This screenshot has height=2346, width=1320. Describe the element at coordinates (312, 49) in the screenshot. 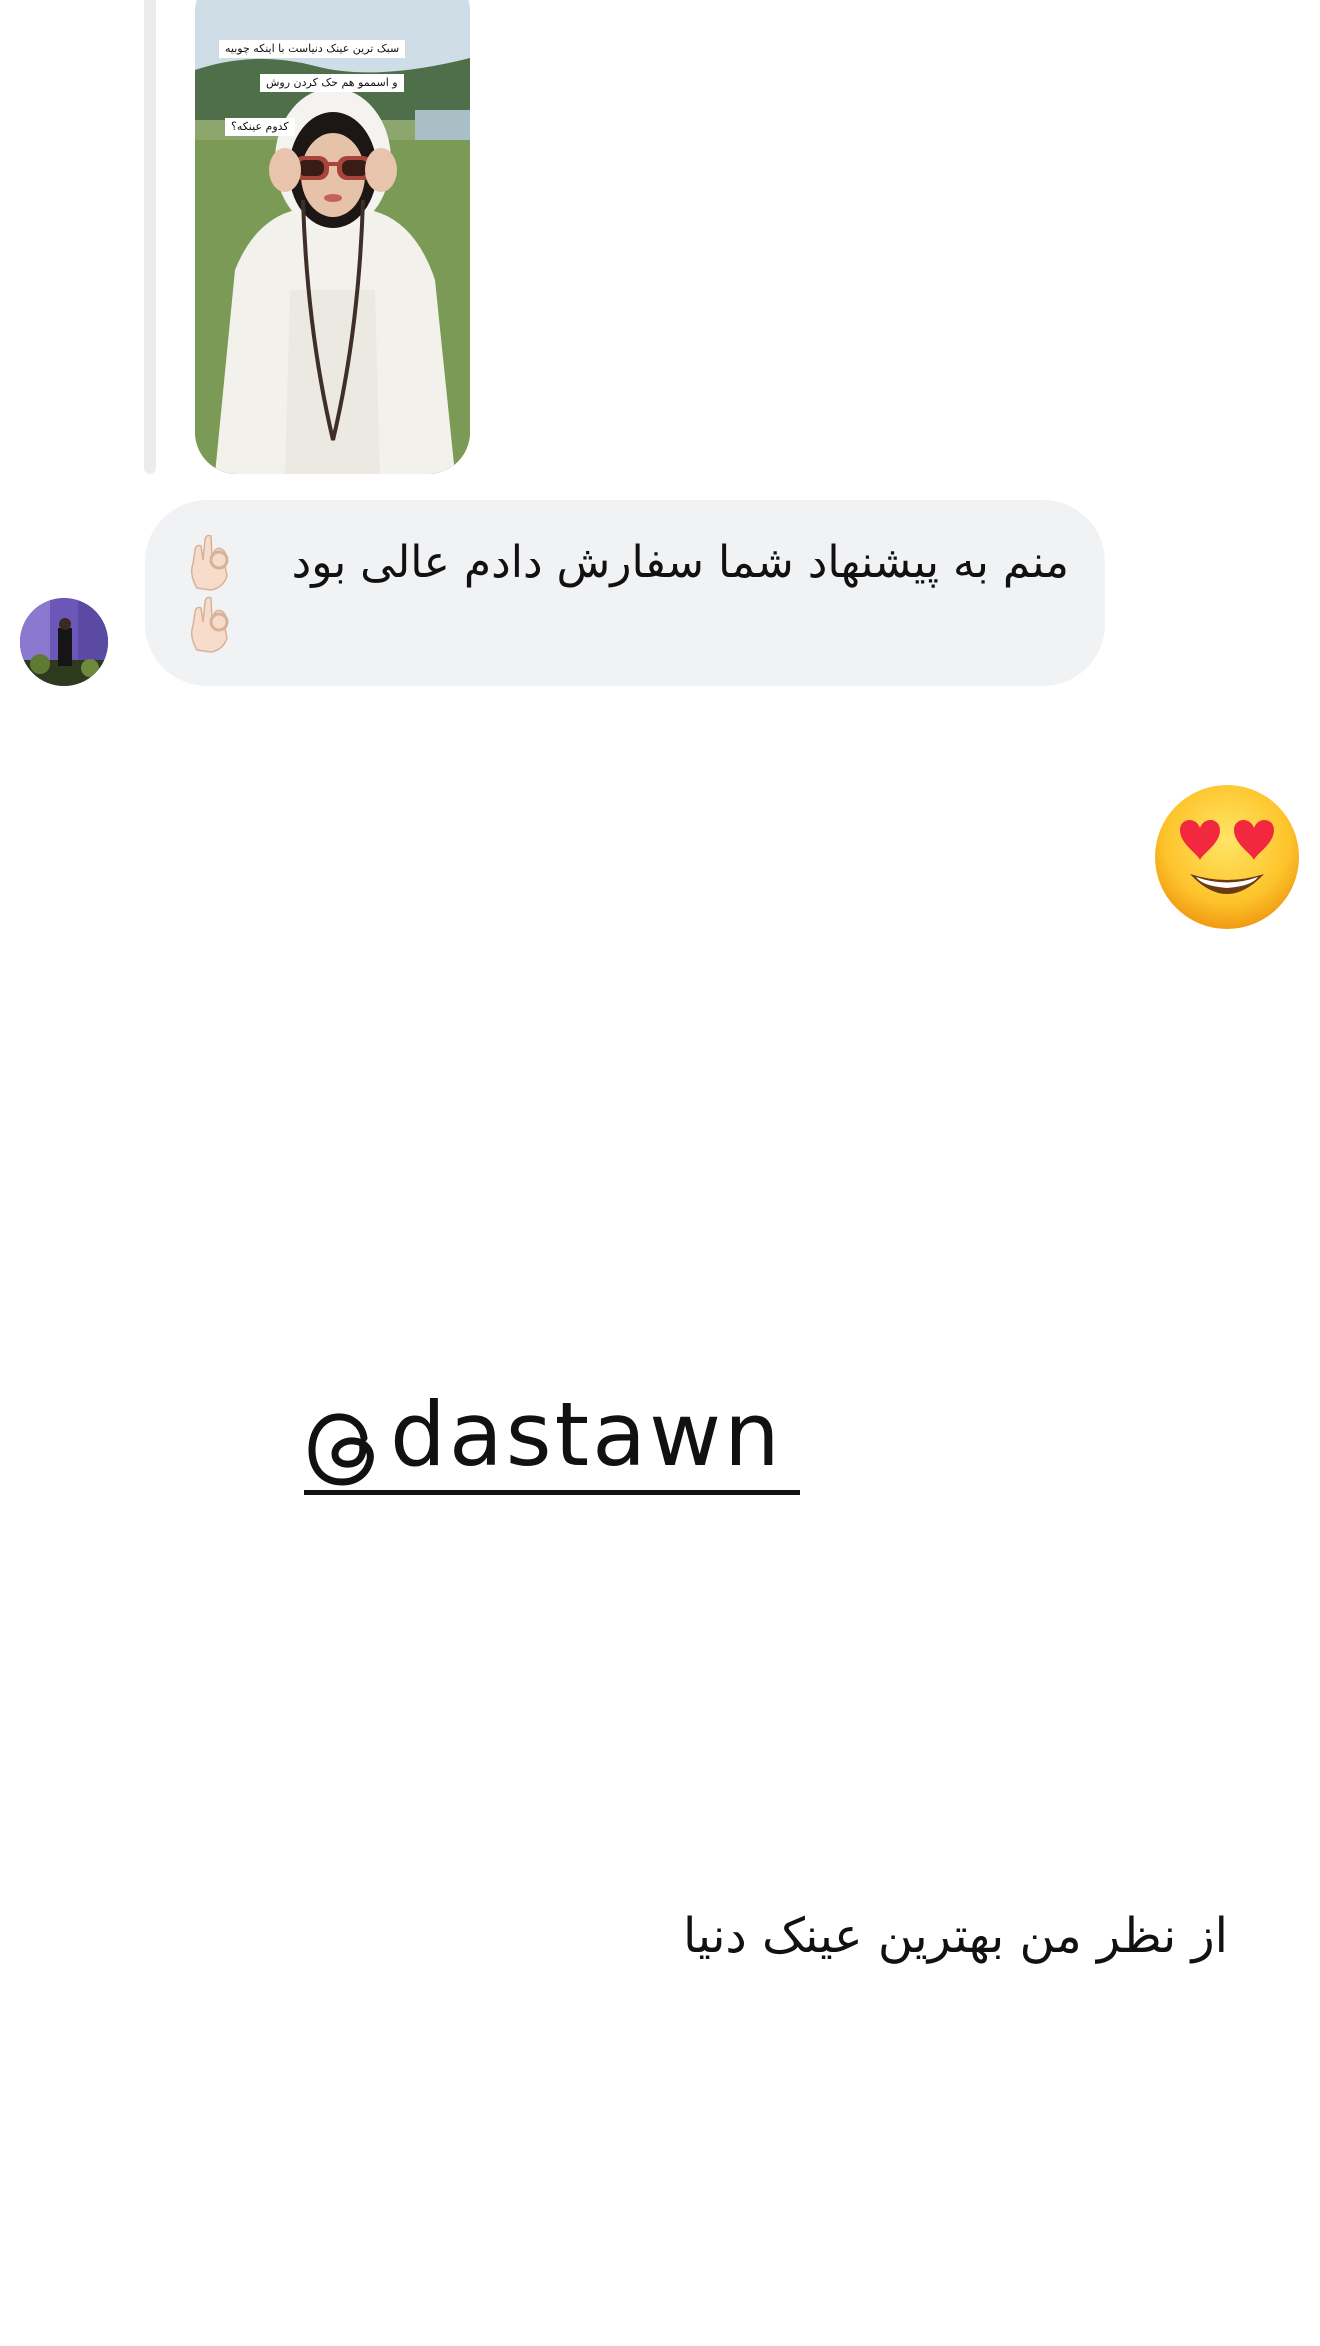

I see `story-caption: سبک ترین عینک دنیاست با اینکه چوبیه` at that location.